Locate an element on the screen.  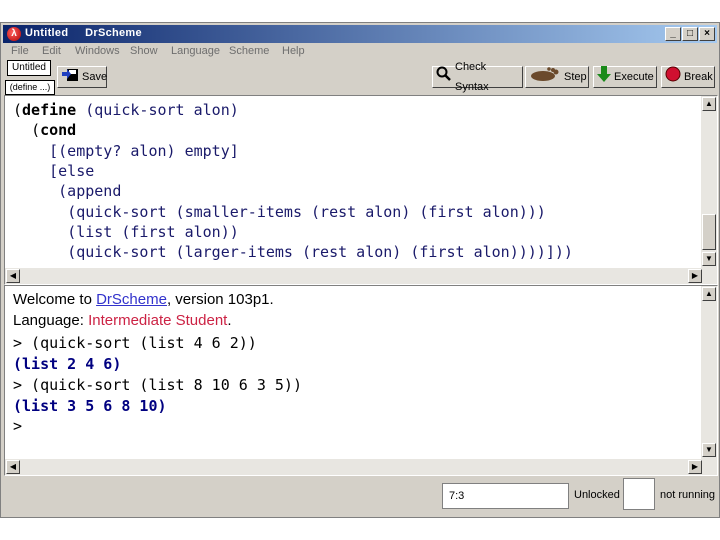
repl-prompt: > is located at coordinates (17, 426).